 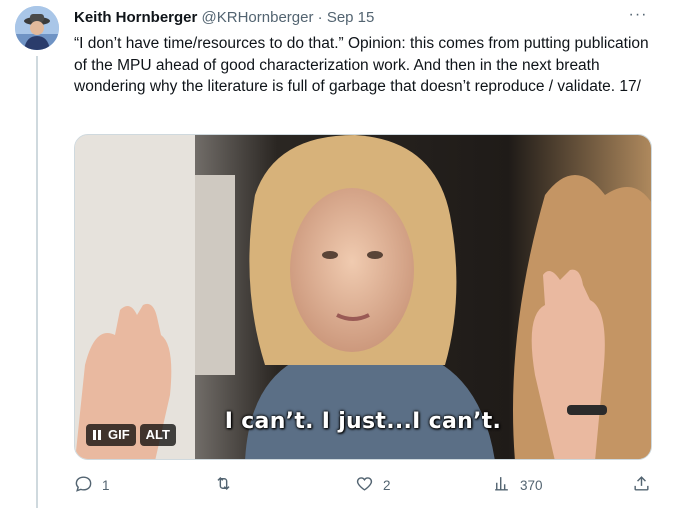 I want to click on views-button: 370, so click(x=517, y=485).